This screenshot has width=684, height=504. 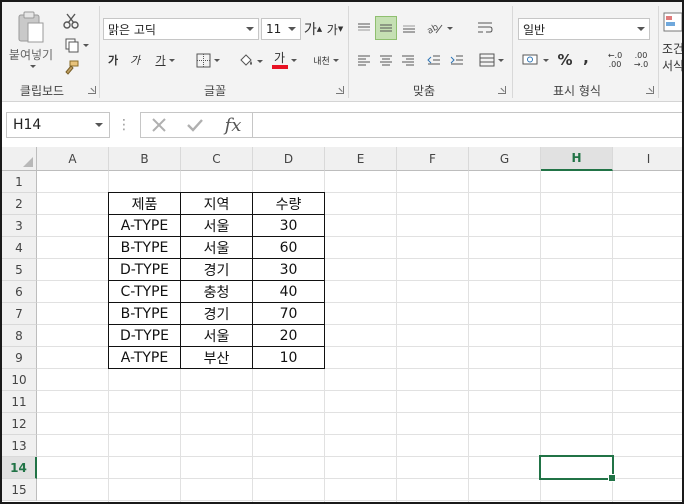 What do you see at coordinates (289, 292) in the screenshot?
I see `table-cell: 40` at bounding box center [289, 292].